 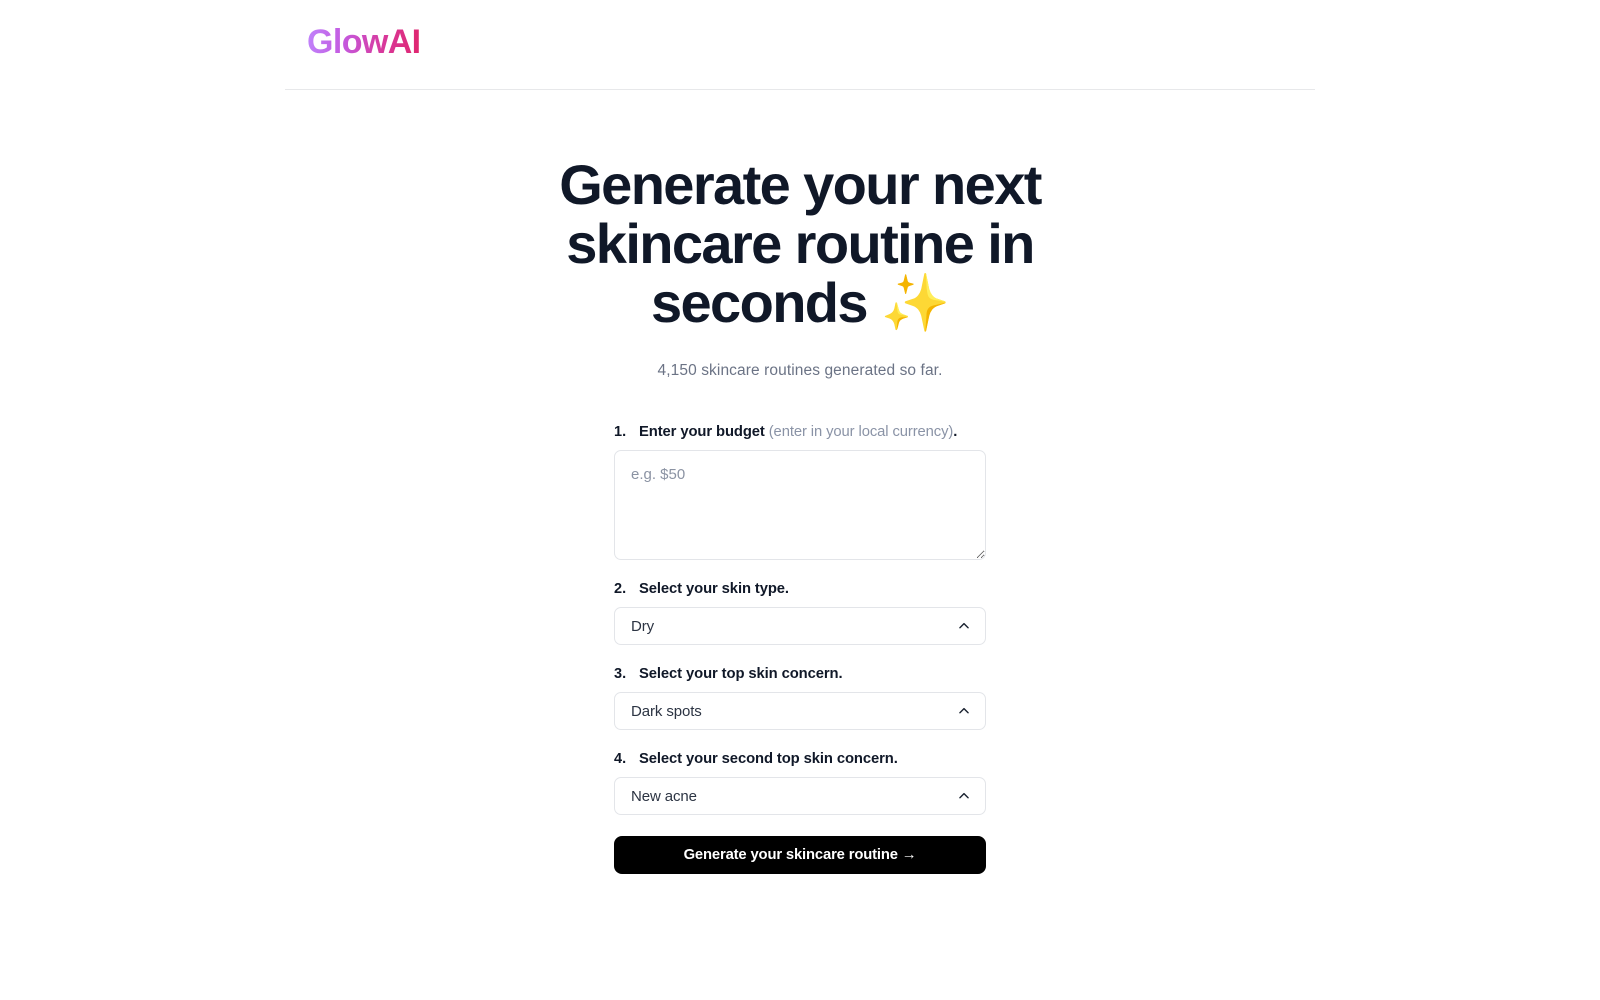 What do you see at coordinates (620, 589) in the screenshot?
I see `step-number: 2.` at bounding box center [620, 589].